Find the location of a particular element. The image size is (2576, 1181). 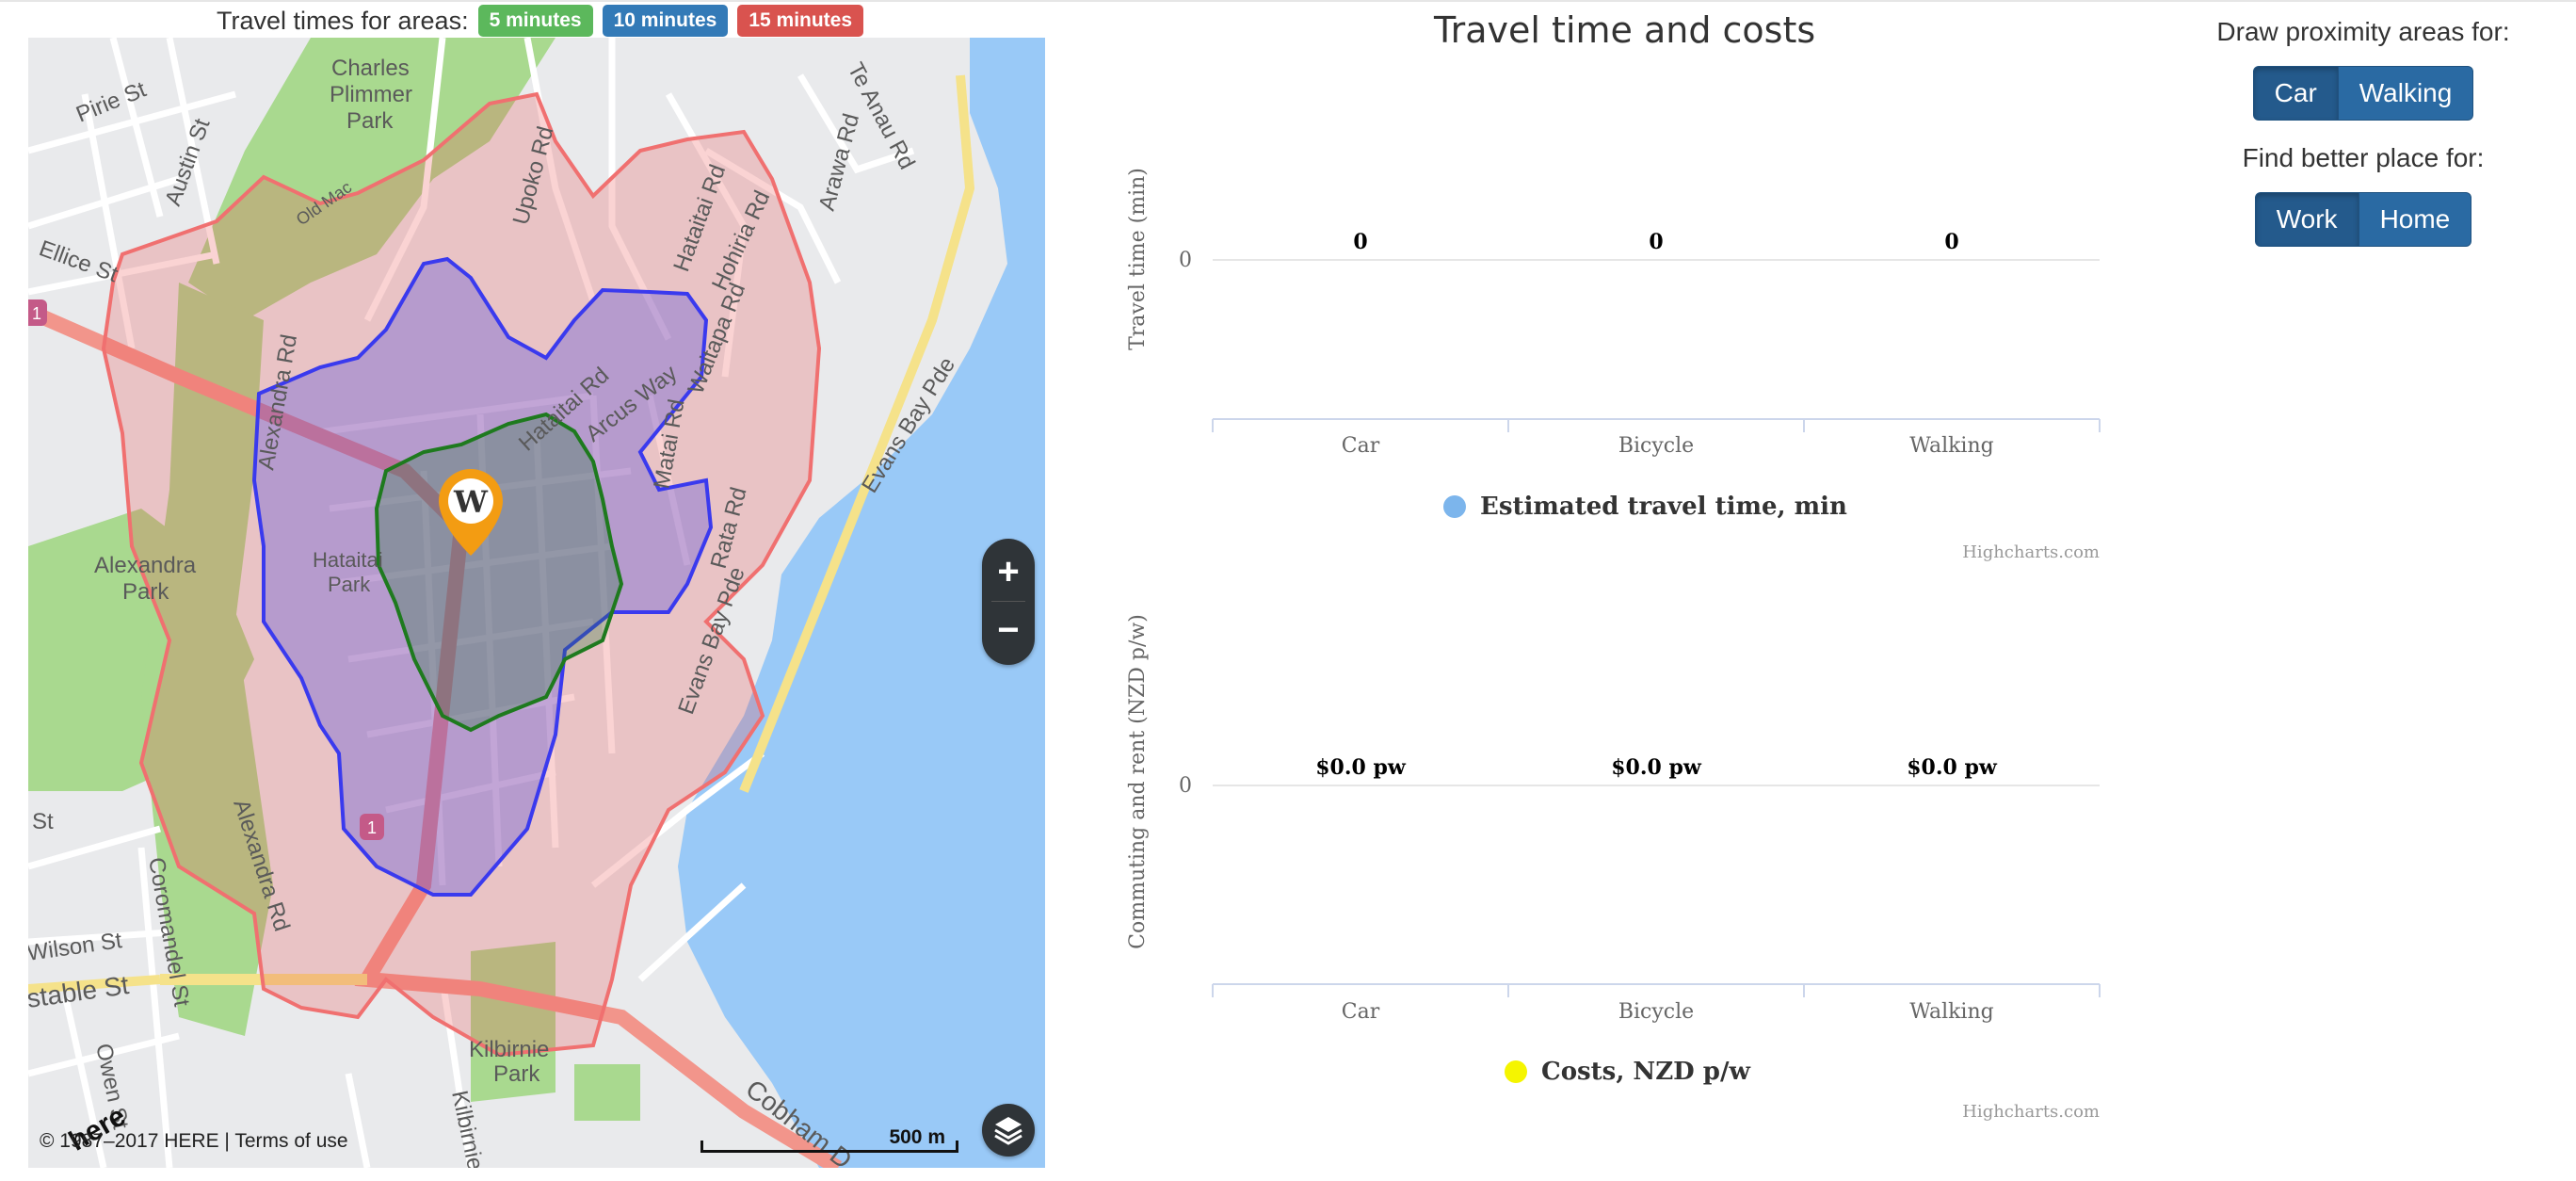

zoom-control: + − is located at coordinates (1008, 602).